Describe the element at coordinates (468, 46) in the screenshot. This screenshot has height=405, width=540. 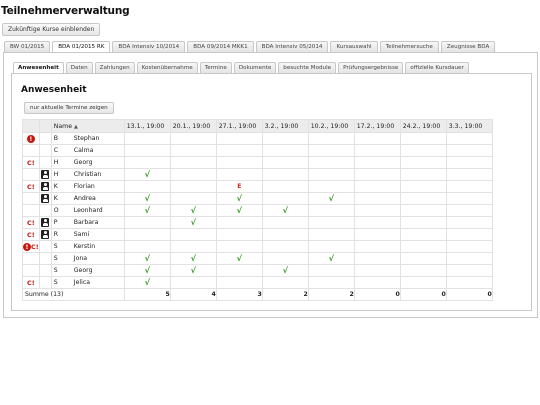
I see `course-tab: Zeugnisse BDA` at that location.